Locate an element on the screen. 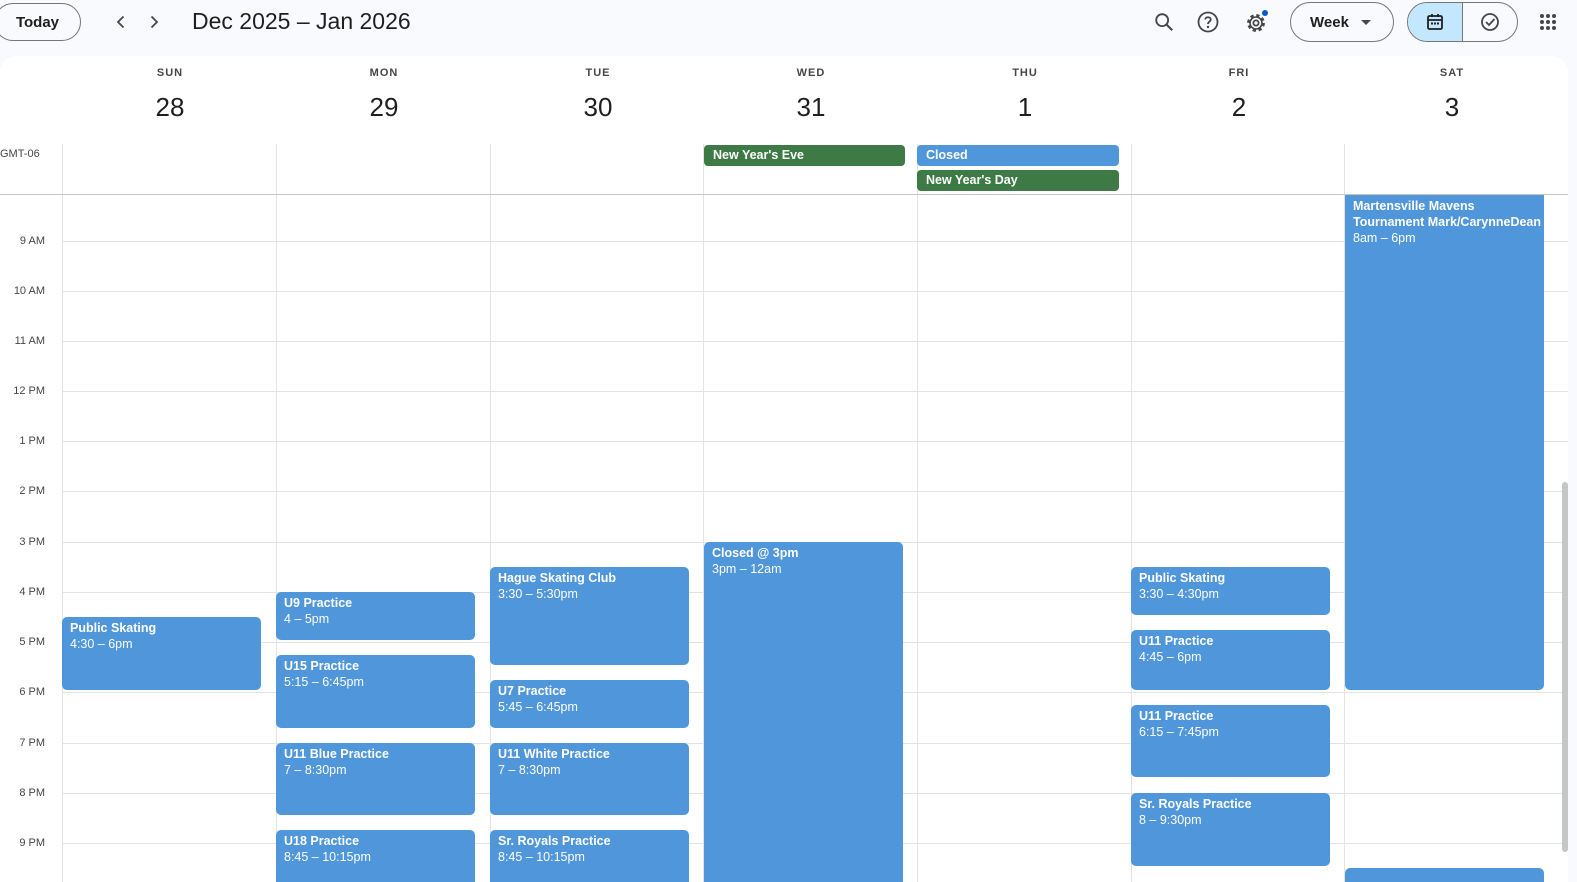 The height and width of the screenshot is (882, 1577). event-fri-u11-practice-evening: U11 Practice 6:15 – 7:45pm is located at coordinates (1230, 741).